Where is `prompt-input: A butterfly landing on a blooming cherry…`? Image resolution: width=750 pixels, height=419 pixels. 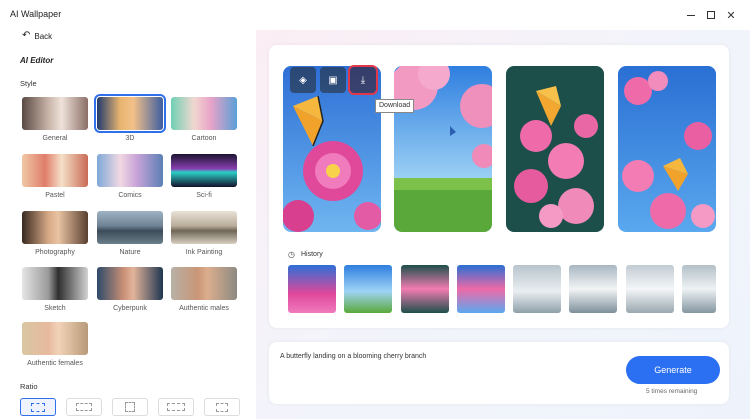 prompt-input: A butterfly landing on a blooming cherry… is located at coordinates (353, 356).